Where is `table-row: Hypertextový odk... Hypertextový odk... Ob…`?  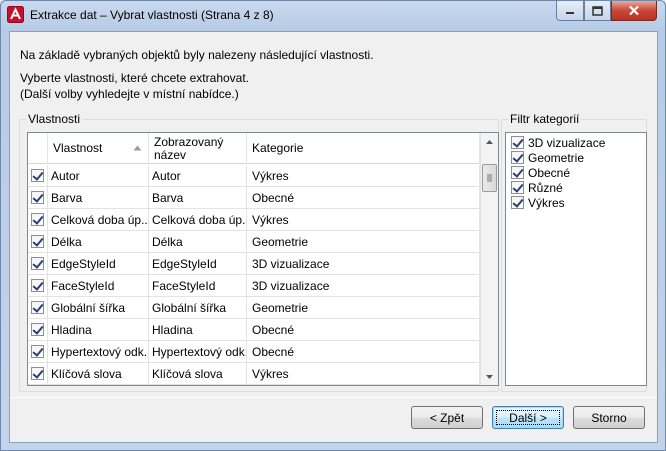
table-row: Hypertextový odk... Hypertextový odk... Ob… is located at coordinates (254, 352).